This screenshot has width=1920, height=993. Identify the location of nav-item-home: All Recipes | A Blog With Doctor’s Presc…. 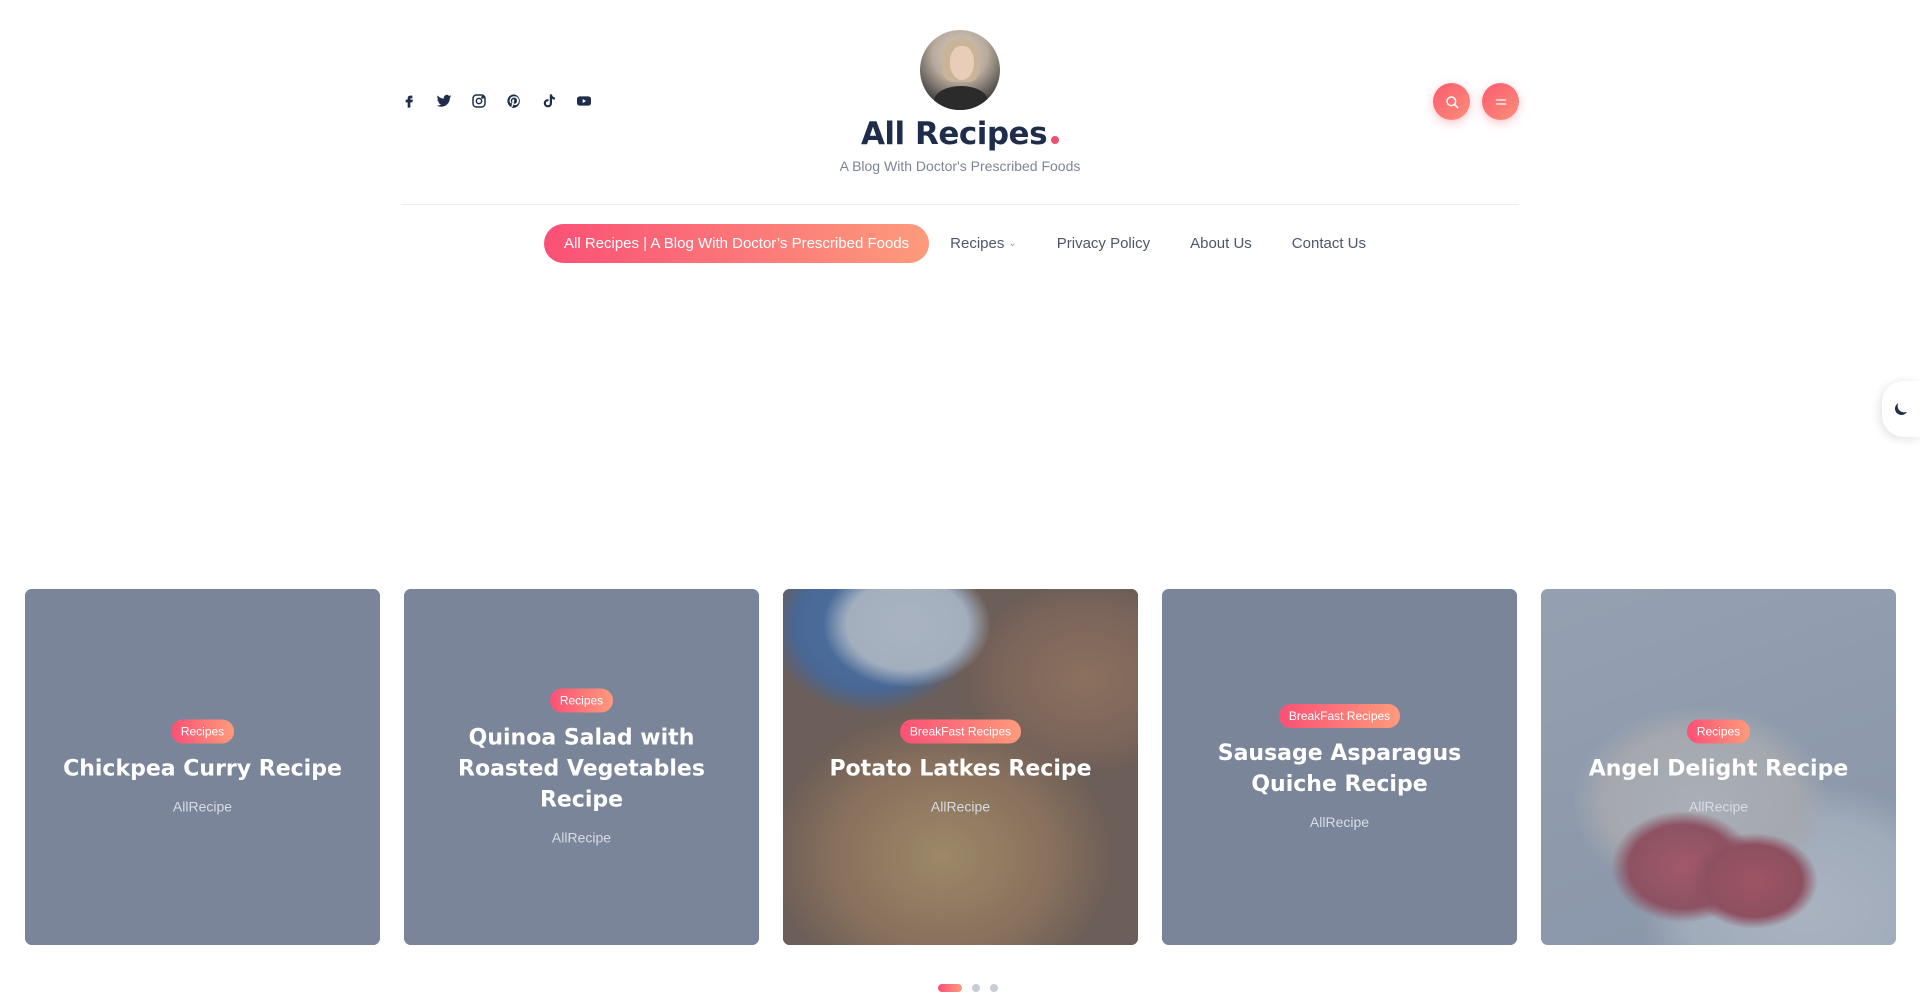
(736, 243).